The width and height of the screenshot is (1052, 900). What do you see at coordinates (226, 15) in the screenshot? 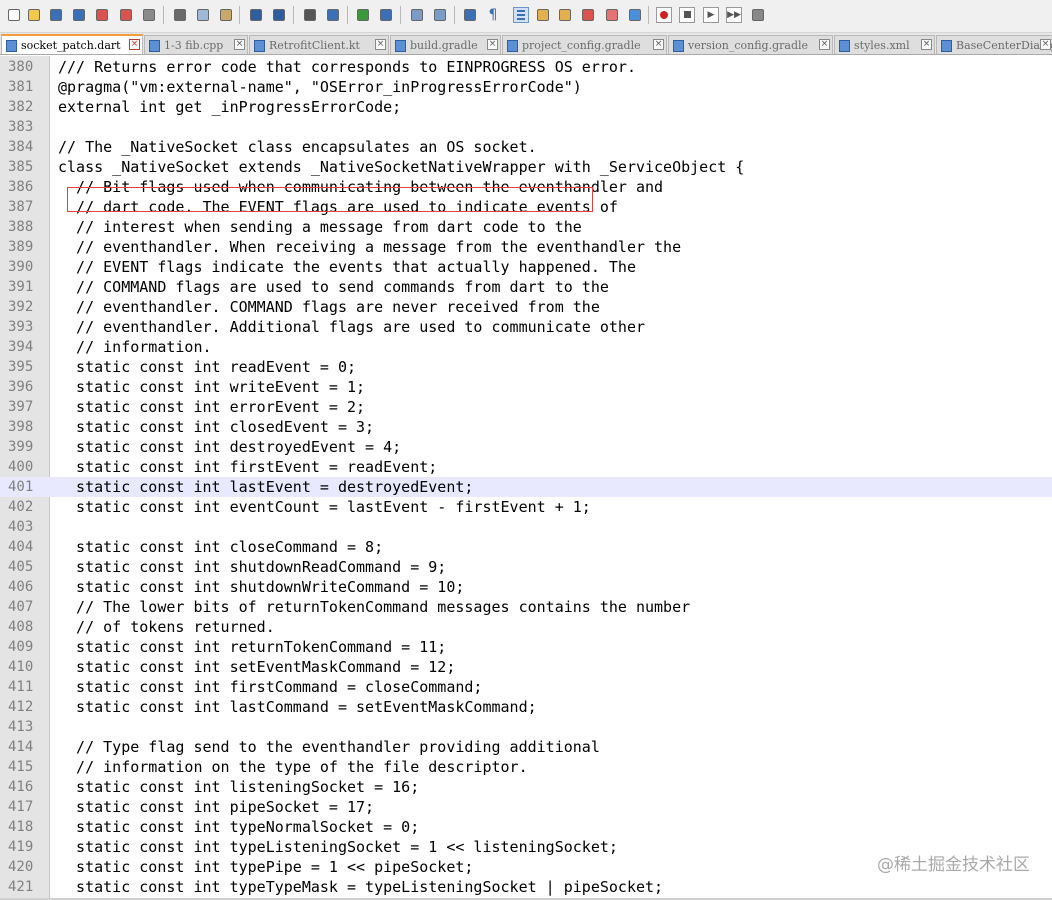
I see `paste-icon` at bounding box center [226, 15].